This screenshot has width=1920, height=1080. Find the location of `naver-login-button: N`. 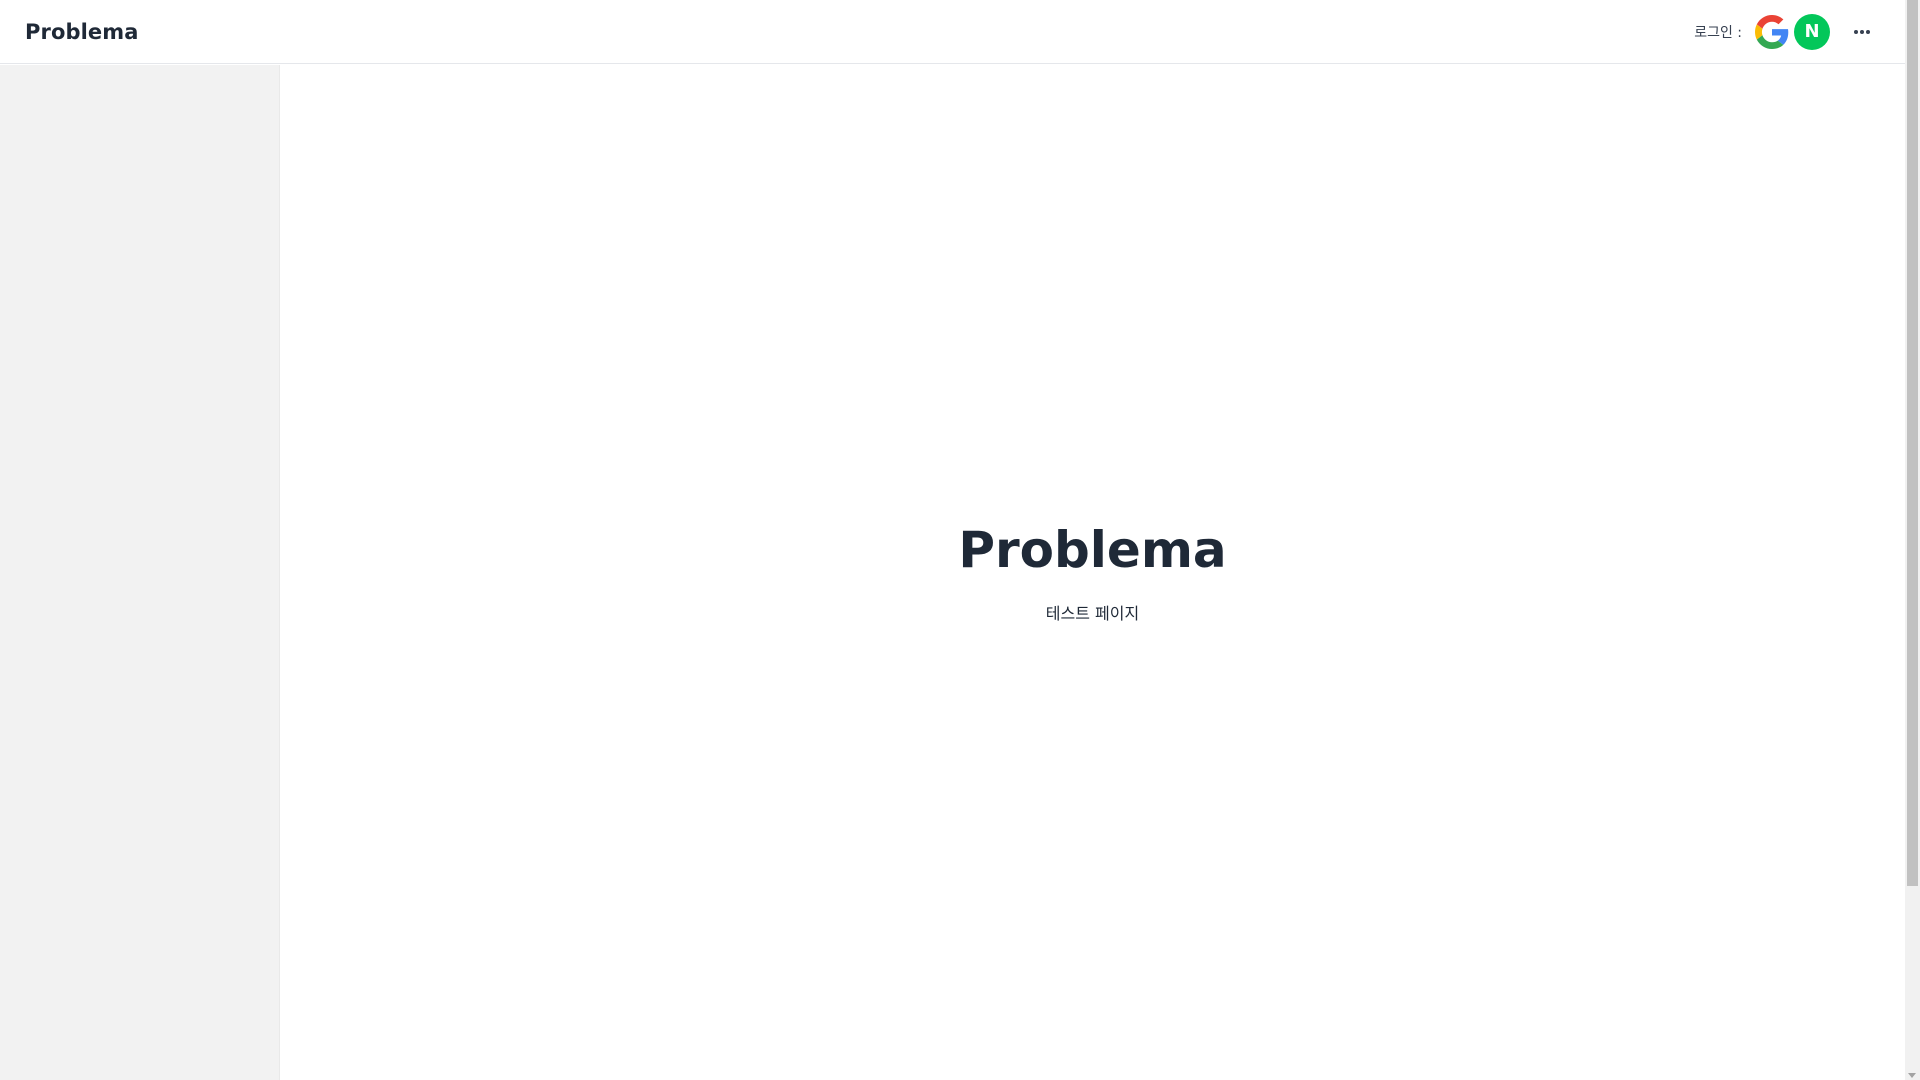

naver-login-button: N is located at coordinates (1812, 31).